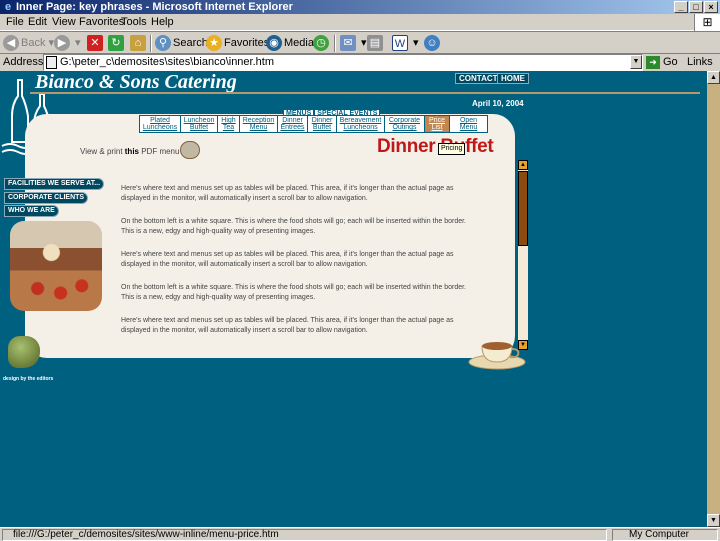 This screenshot has height=541, width=720. I want to click on menu-help: Help, so click(162, 22).